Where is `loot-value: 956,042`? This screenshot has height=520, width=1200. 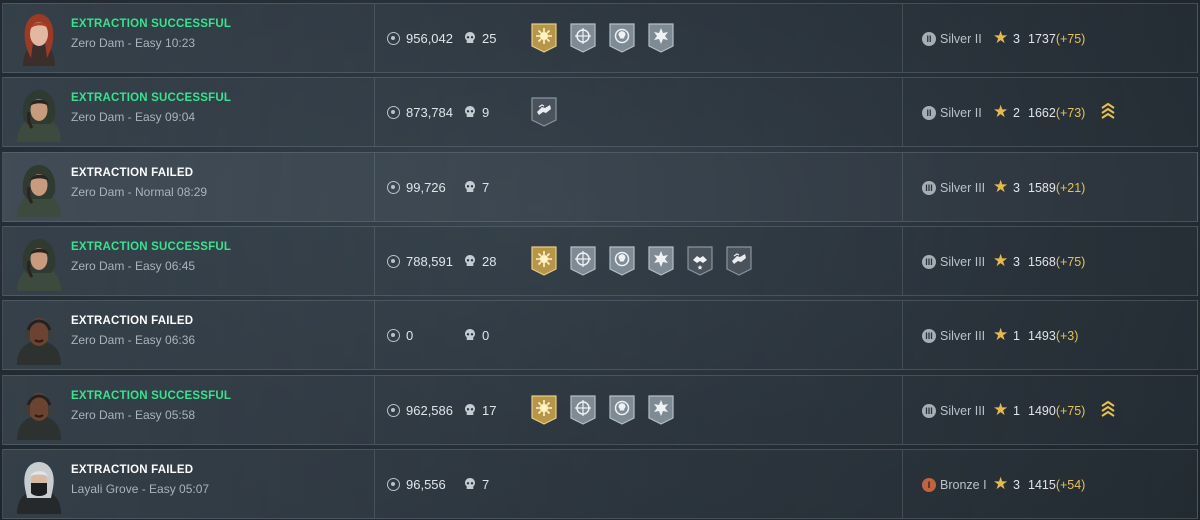 loot-value: 956,042 is located at coordinates (429, 38).